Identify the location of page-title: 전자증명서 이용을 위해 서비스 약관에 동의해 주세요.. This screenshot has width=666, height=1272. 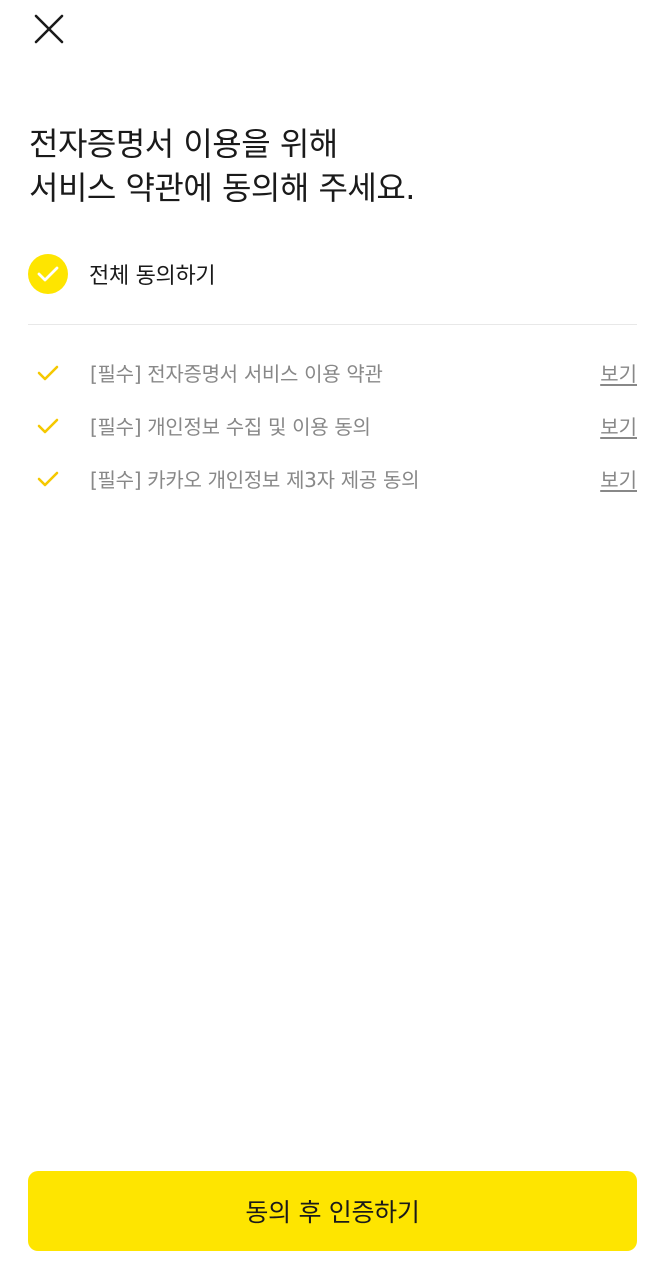
(334, 166).